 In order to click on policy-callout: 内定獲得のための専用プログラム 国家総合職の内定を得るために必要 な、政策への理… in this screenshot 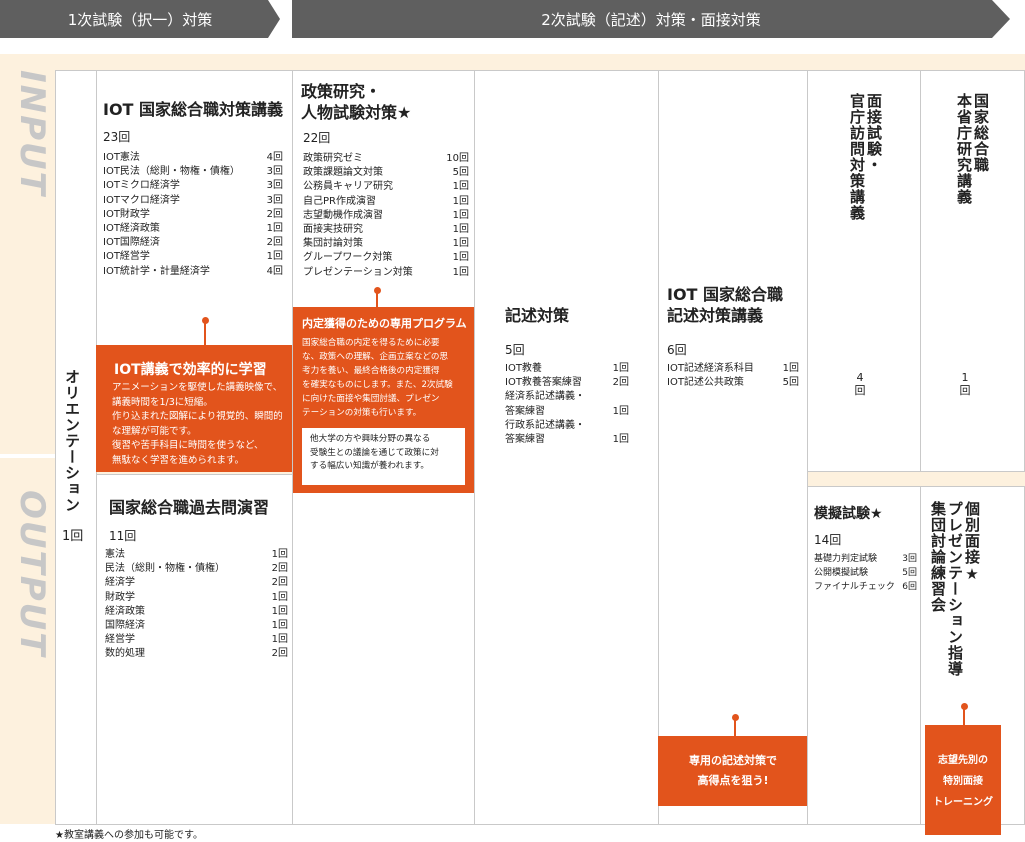, I will do `click(384, 400)`.